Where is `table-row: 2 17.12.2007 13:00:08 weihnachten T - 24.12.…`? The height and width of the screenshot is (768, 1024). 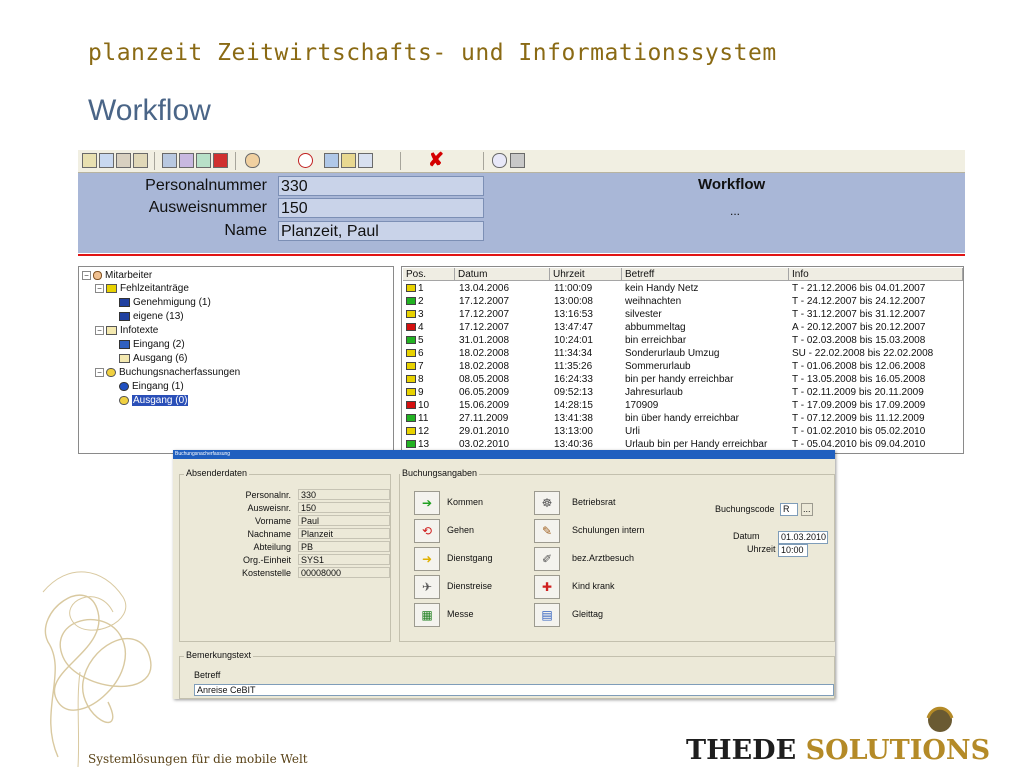 table-row: 2 17.12.2007 13:00:08 weihnachten T - 24.12.… is located at coordinates (682, 301).